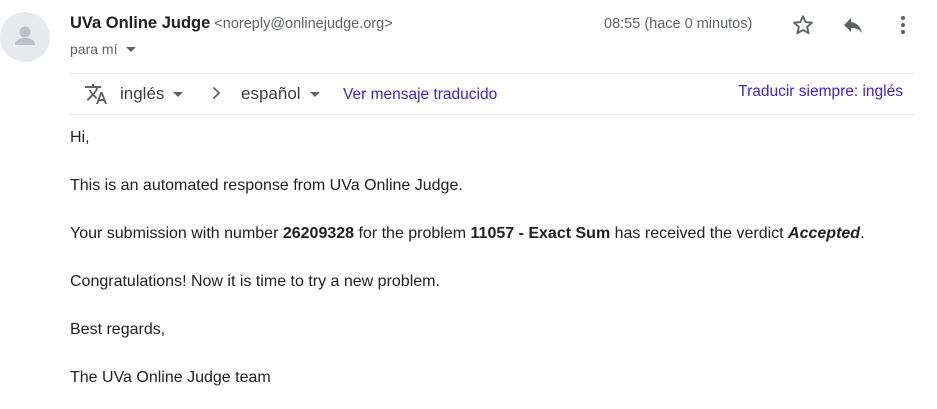 The height and width of the screenshot is (409, 937). What do you see at coordinates (824, 233) in the screenshot?
I see `verdict: Accepted` at bounding box center [824, 233].